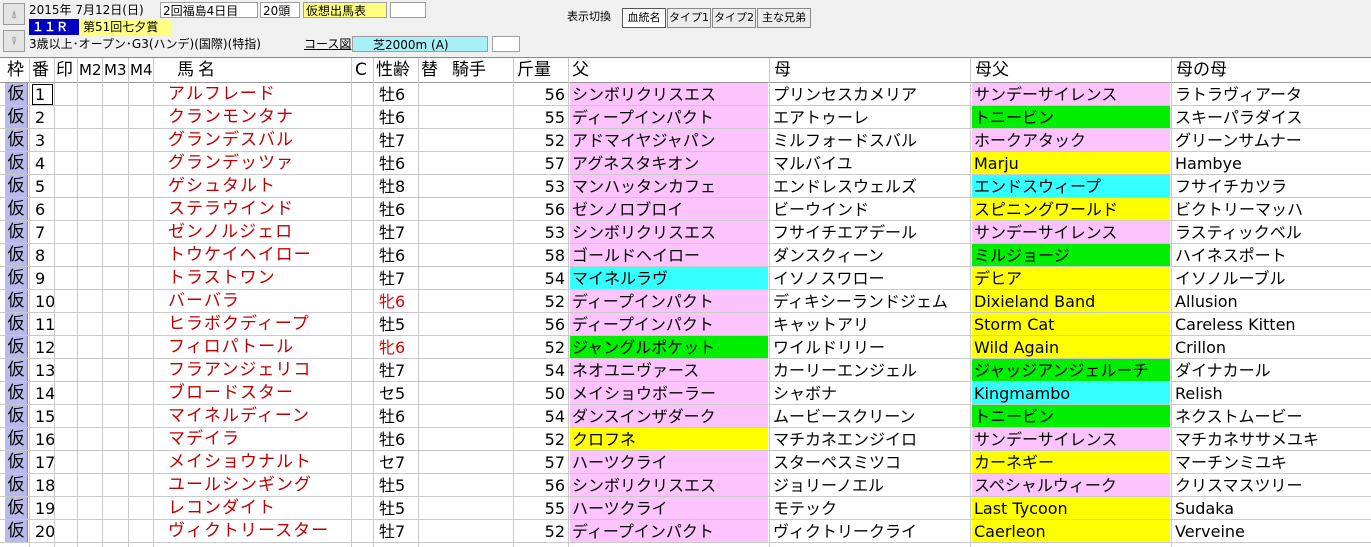  Describe the element at coordinates (64, 70) in the screenshot. I see `col-mark: 印` at that location.